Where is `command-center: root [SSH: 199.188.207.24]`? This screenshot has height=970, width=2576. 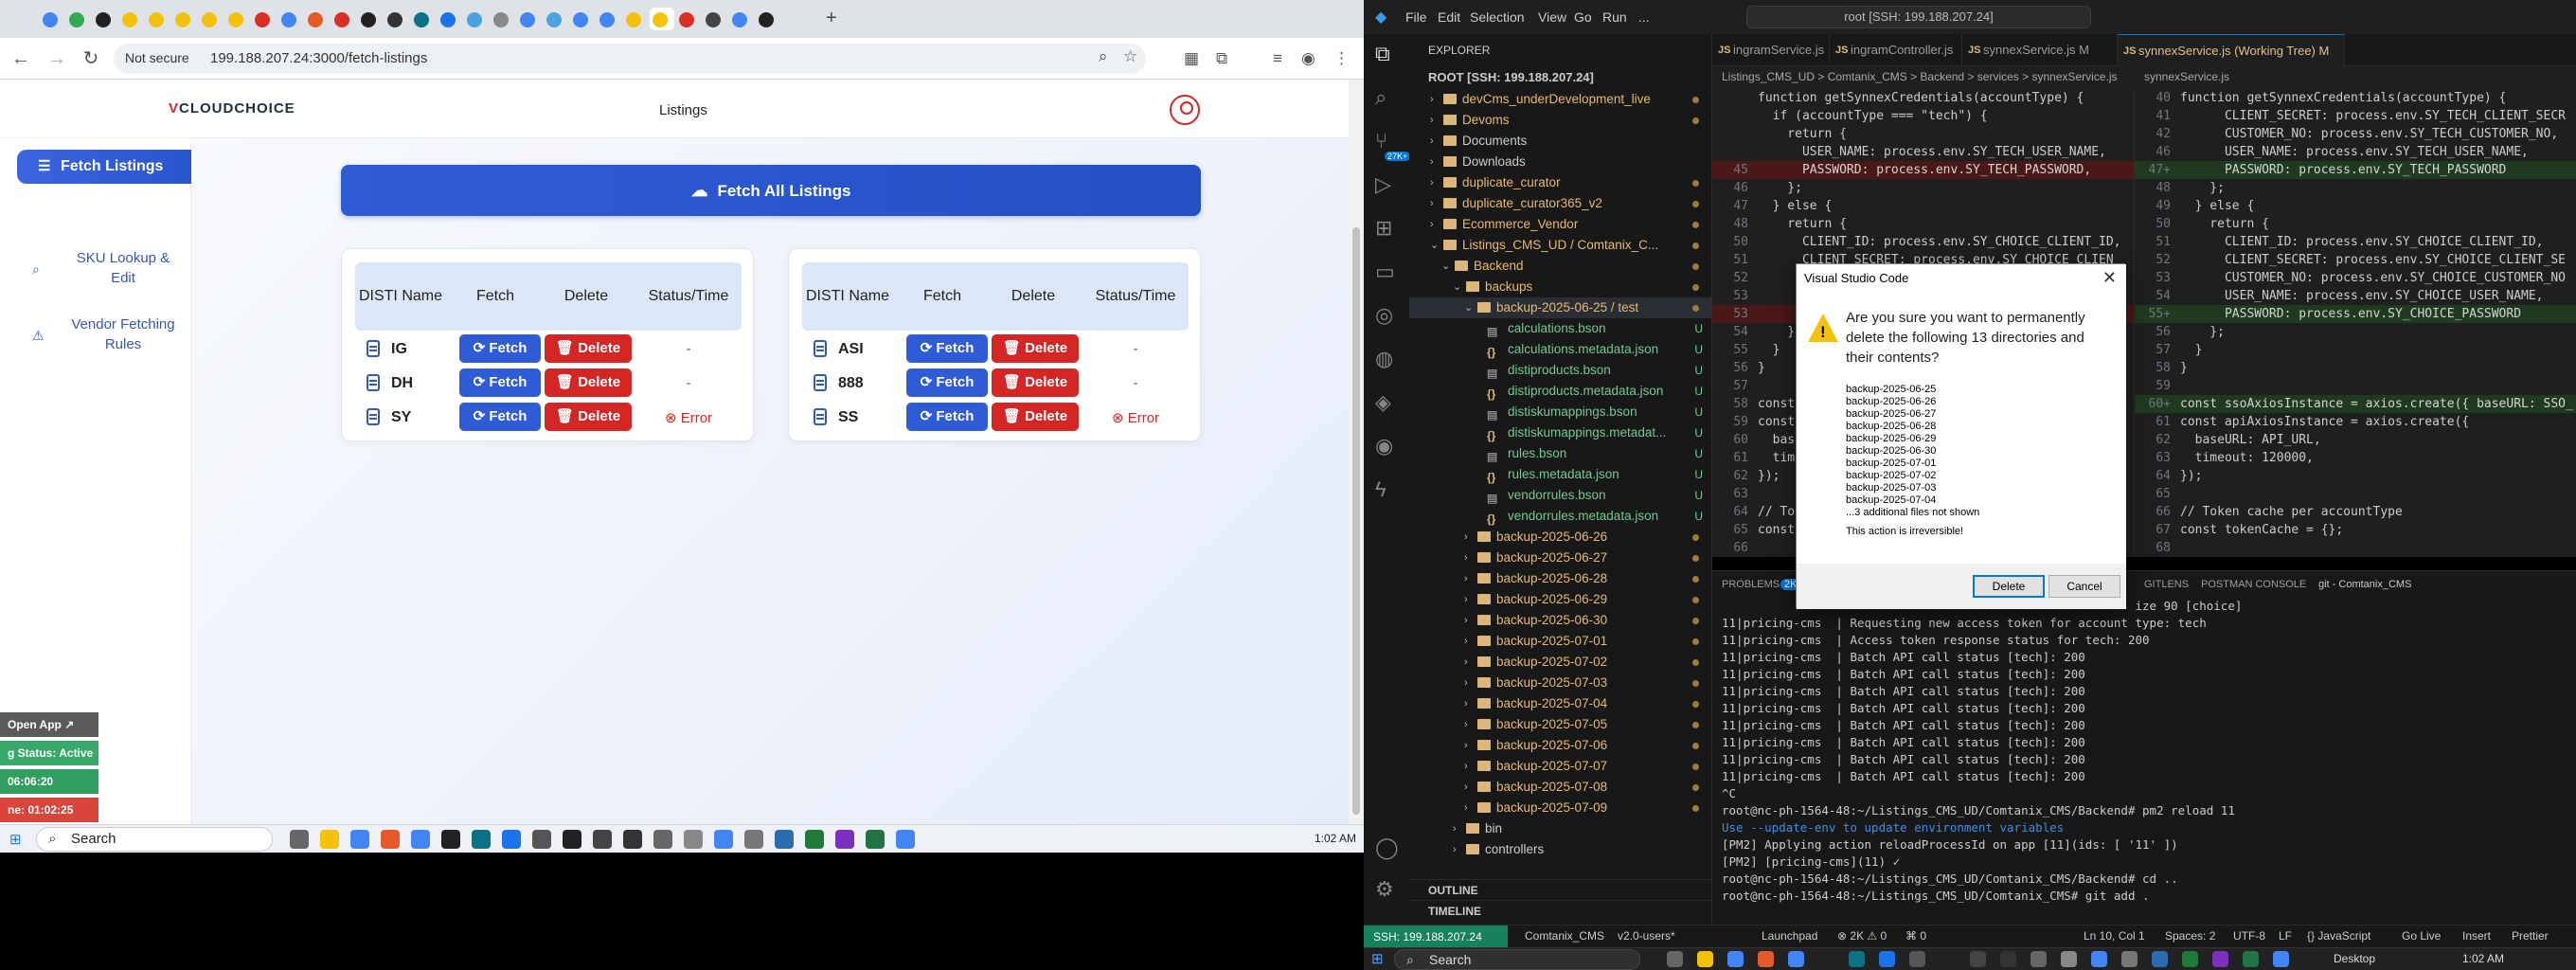 command-center: root [SSH: 199.188.207.24] is located at coordinates (1918, 17).